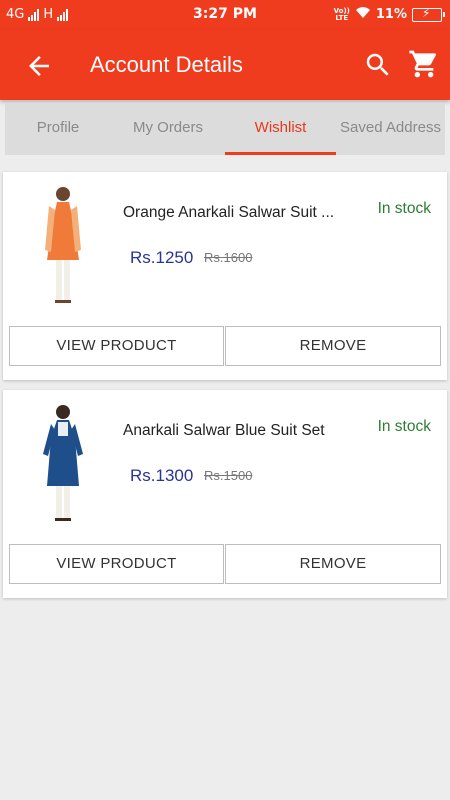 This screenshot has height=800, width=450. I want to click on product-name: Anarkali Salwar Blue Suit Set, so click(258, 431).